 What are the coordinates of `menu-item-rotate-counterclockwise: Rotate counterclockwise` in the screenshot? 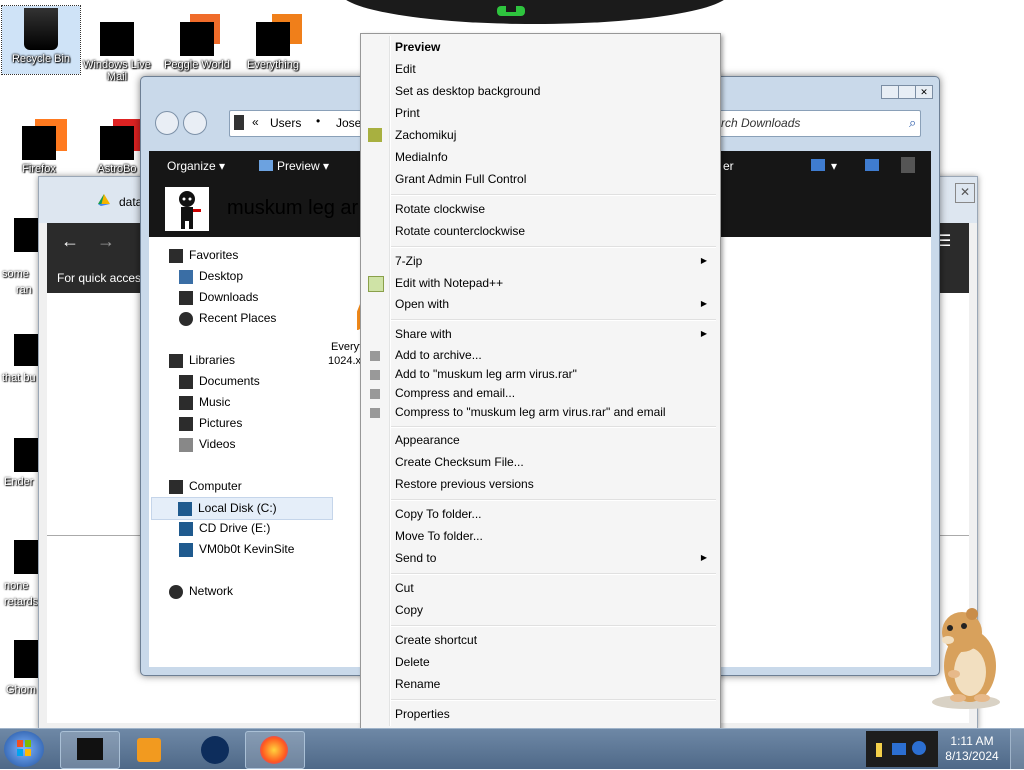 It's located at (554, 231).